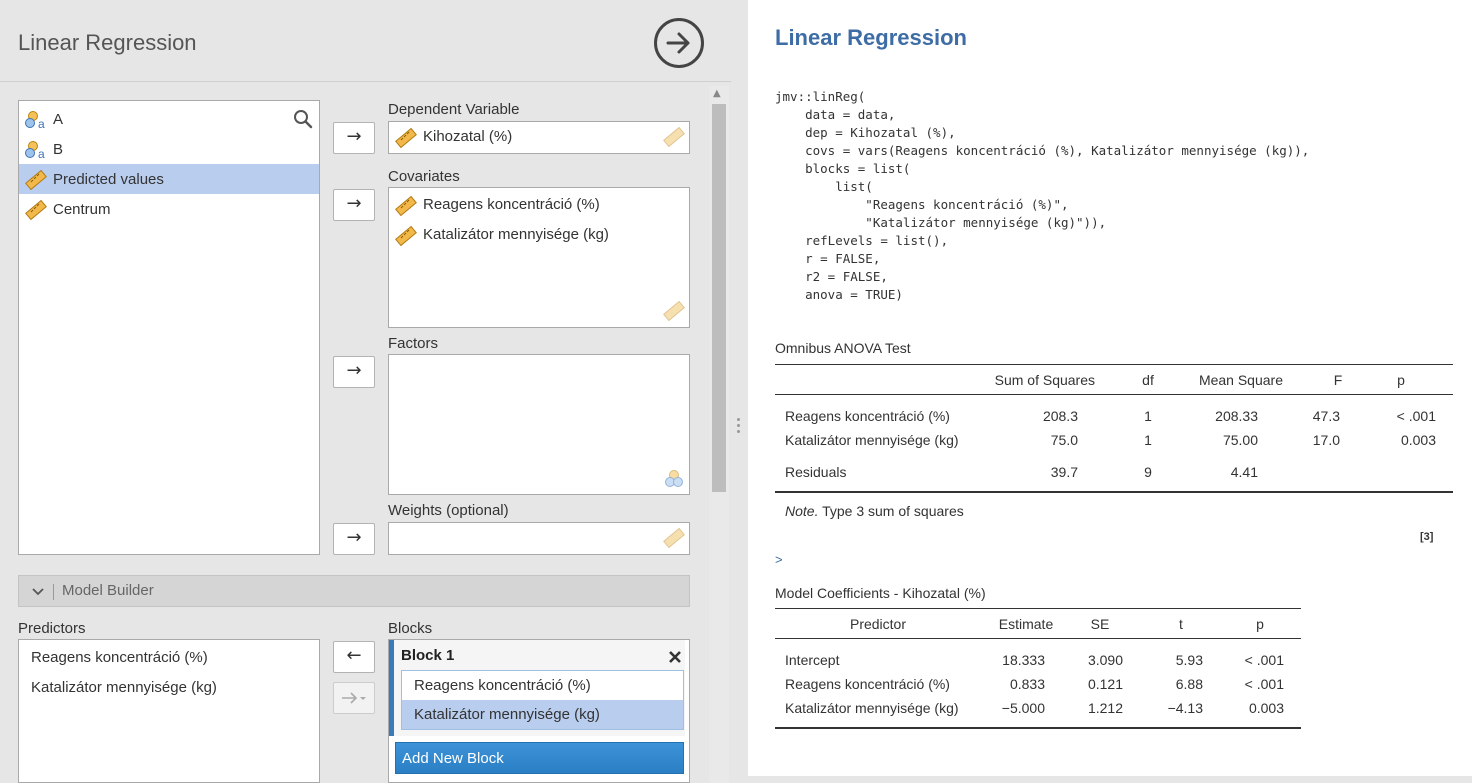  I want to click on move-to-predictors-button: ←, so click(354, 657).